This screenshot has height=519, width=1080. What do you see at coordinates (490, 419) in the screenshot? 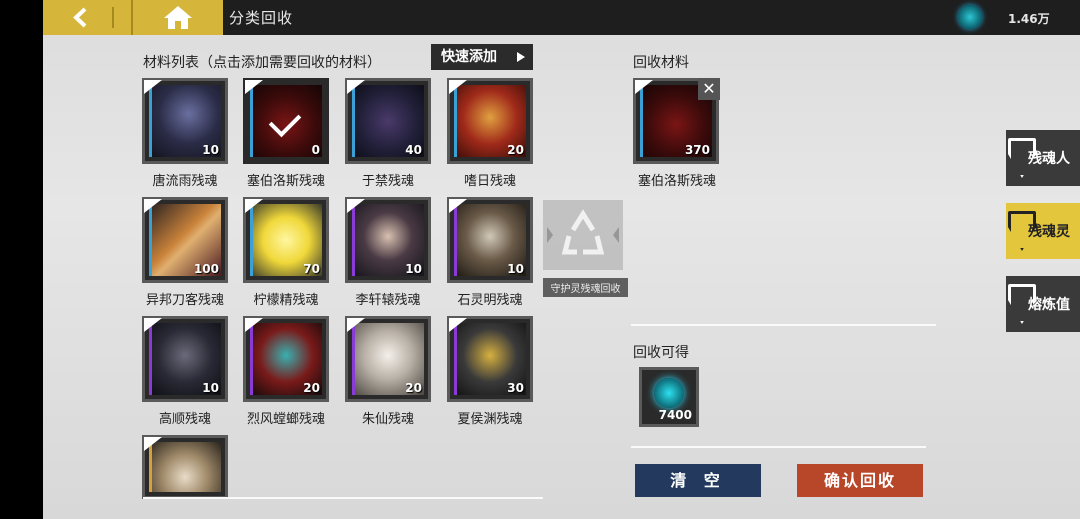
I see `material-name: 夏侯渊残魂` at bounding box center [490, 419].